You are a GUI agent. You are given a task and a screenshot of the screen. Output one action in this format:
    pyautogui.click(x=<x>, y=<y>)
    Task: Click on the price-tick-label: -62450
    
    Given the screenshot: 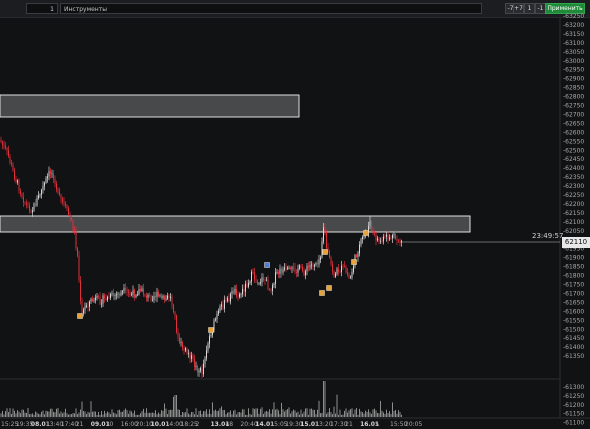 What is the action you would take?
    pyautogui.click(x=573, y=159)
    